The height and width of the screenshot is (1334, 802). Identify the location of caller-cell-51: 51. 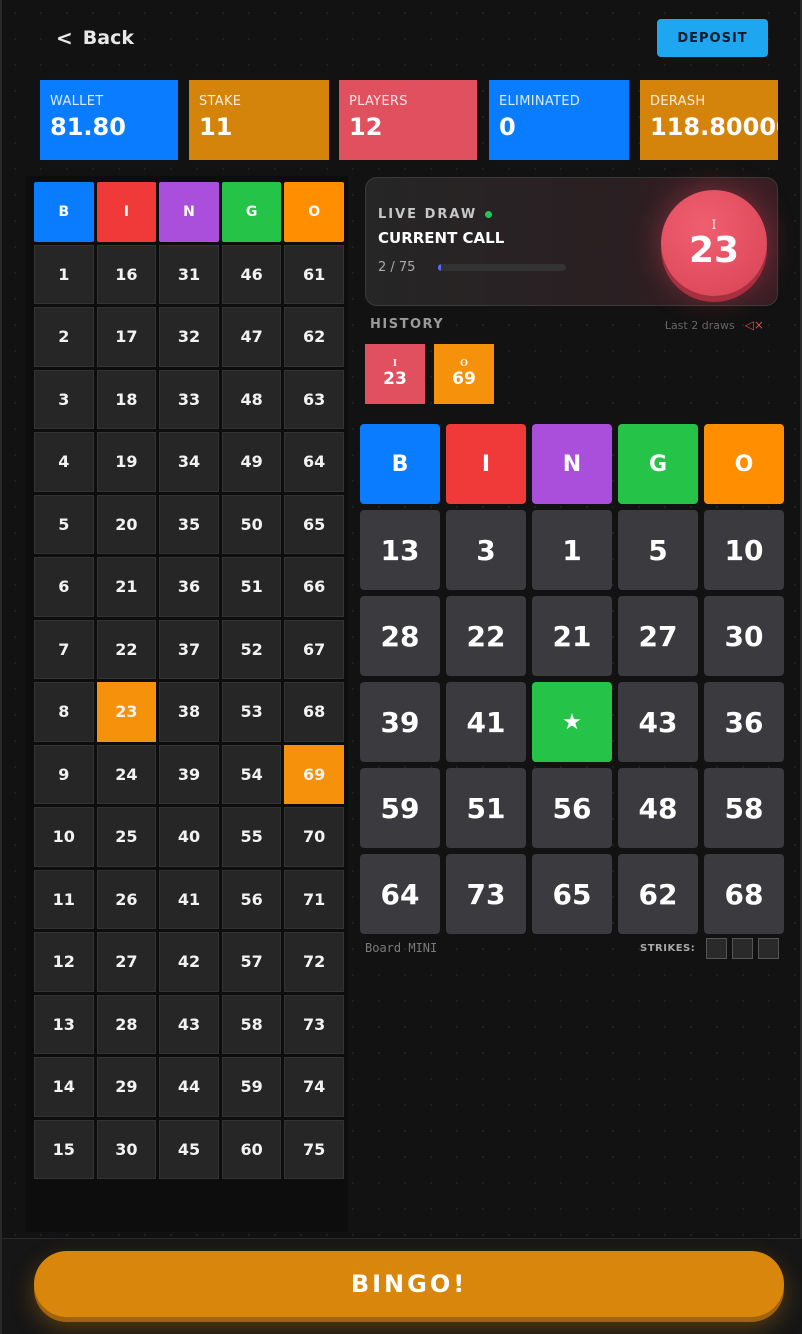
(251, 587).